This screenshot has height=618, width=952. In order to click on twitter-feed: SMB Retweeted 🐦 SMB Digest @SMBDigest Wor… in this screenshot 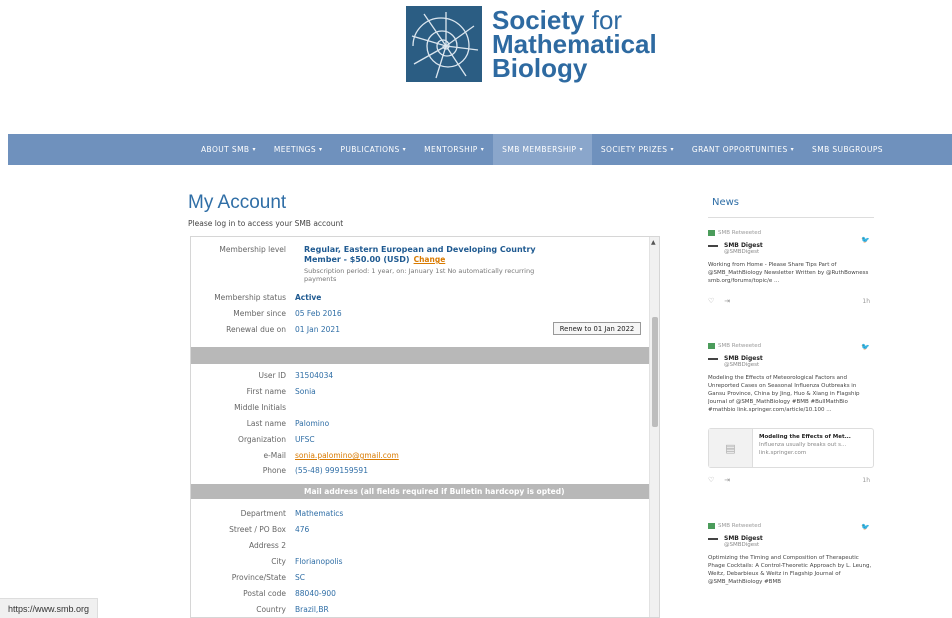, I will do `click(791, 420)`.